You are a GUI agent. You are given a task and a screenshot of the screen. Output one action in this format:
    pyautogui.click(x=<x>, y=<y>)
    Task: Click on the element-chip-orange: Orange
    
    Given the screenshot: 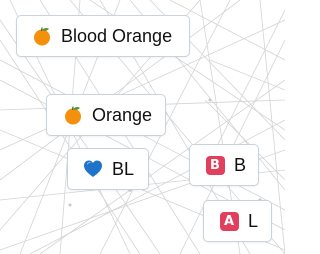 What is the action you would take?
    pyautogui.click(x=106, y=115)
    